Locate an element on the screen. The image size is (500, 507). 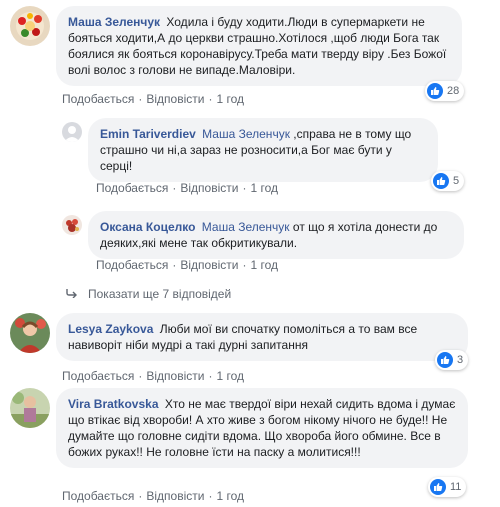
comment-author: Оксана Коцелко is located at coordinates (147, 227).